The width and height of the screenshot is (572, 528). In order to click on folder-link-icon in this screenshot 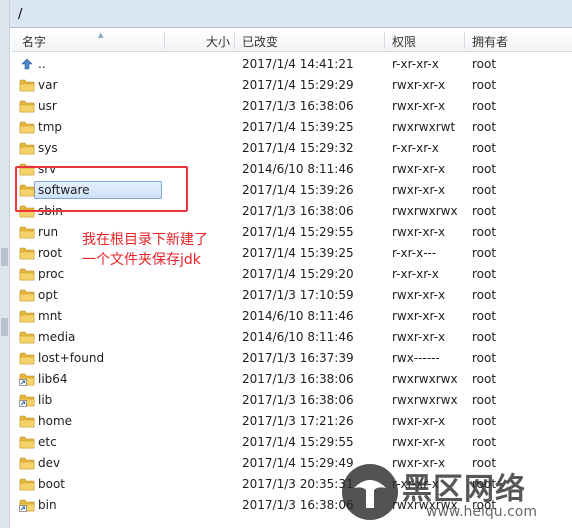, I will do `click(27, 505)`.